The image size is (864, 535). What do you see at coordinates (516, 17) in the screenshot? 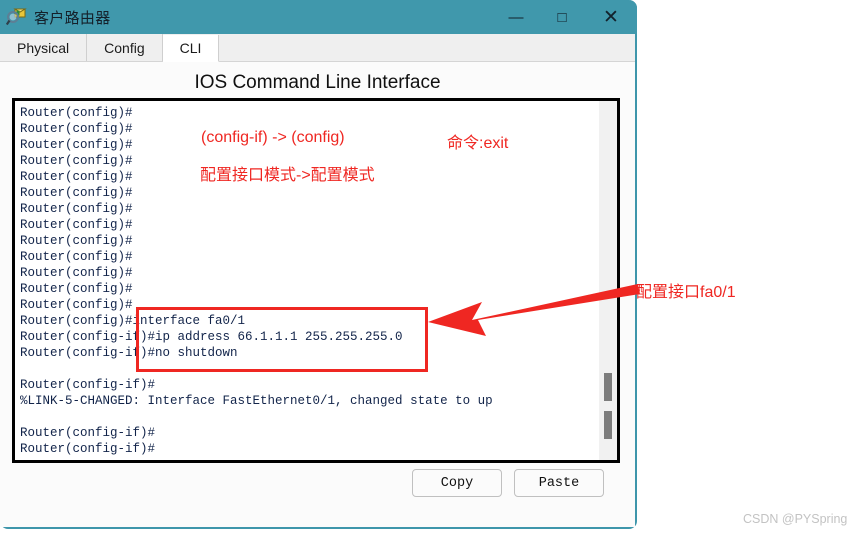
I see `minimize-icon: —` at bounding box center [516, 17].